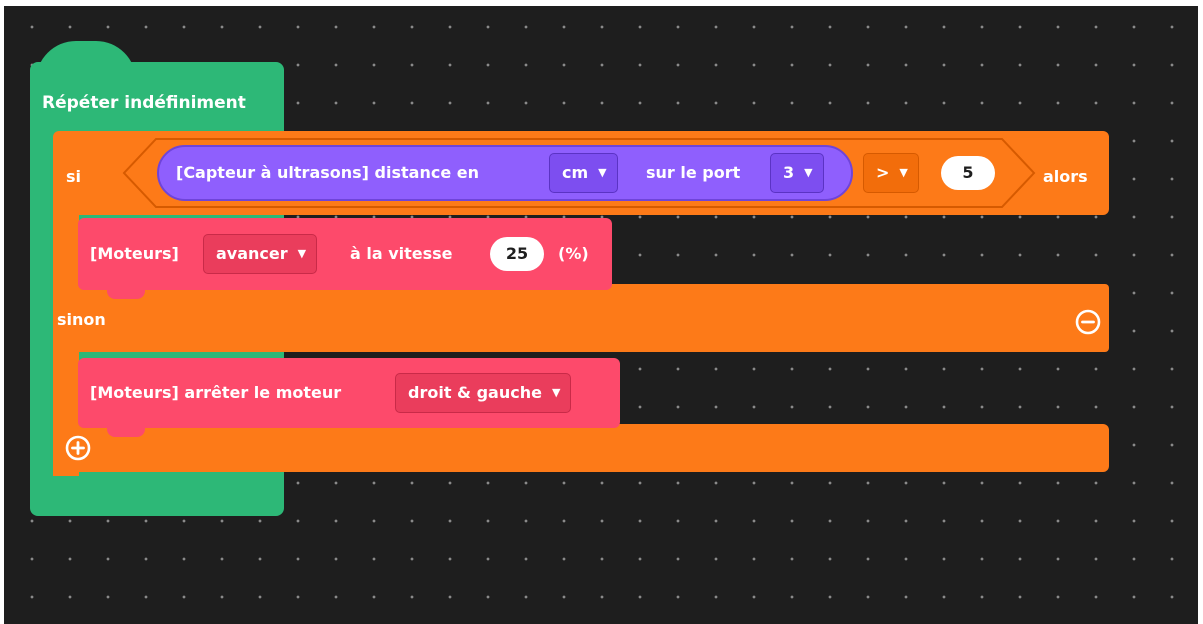 The image size is (1203, 624). Describe the element at coordinates (1088, 322) in the screenshot. I see `minus-circle-icon` at that location.